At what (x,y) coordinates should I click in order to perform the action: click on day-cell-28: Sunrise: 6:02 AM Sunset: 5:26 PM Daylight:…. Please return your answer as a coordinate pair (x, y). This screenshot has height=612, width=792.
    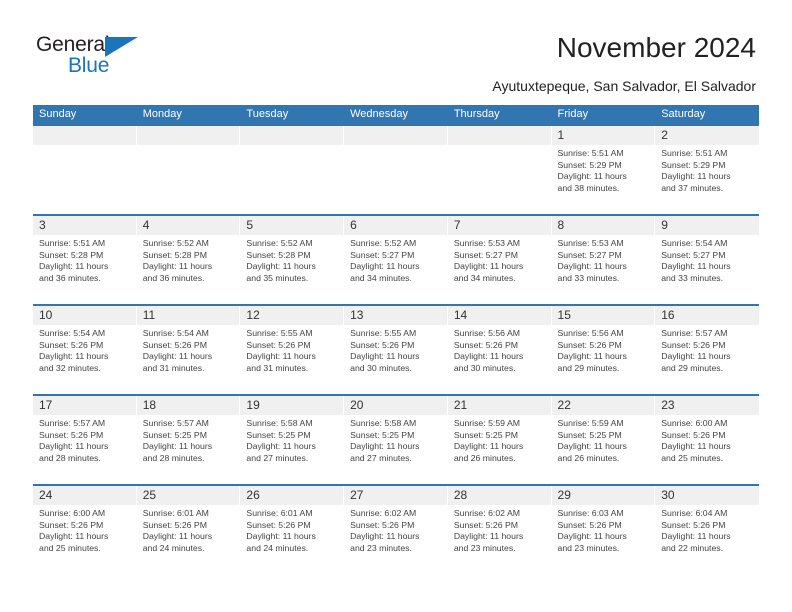
    Looking at the image, I should click on (500, 539).